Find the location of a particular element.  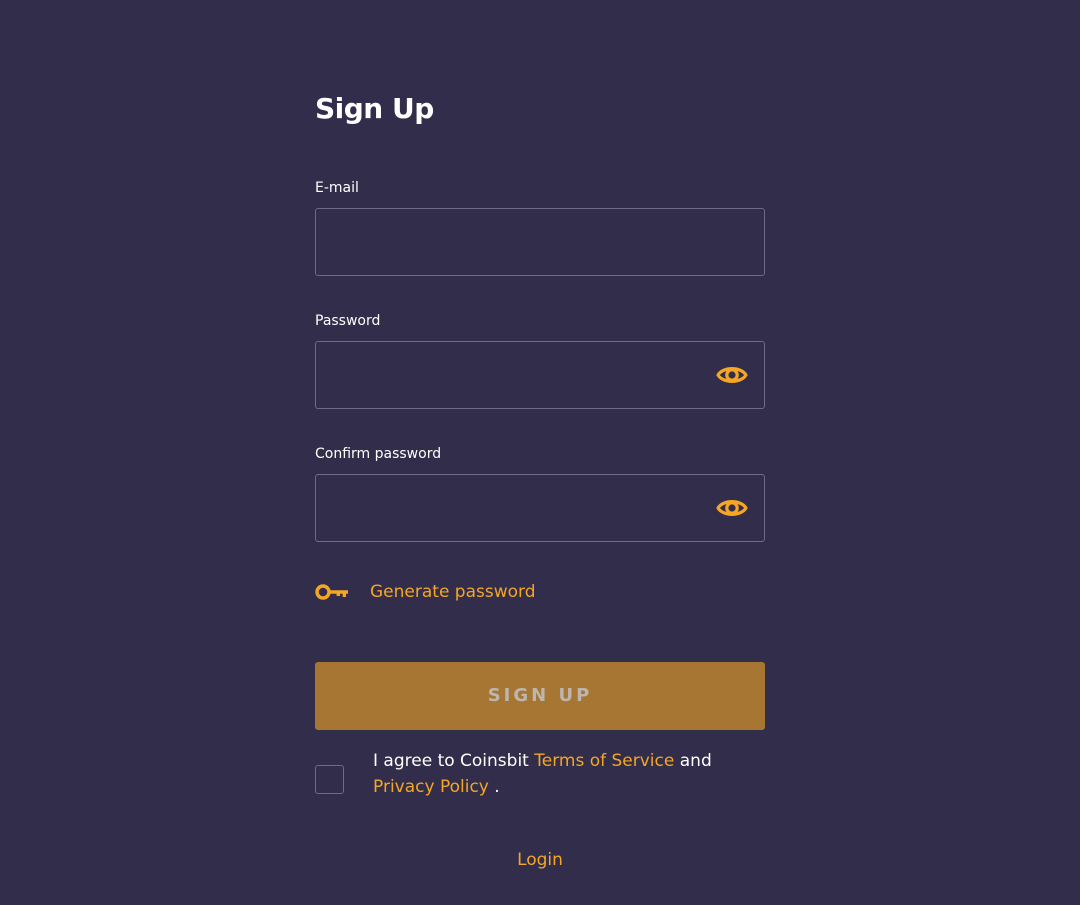

agreement-prefix: I agree to Coinsbit is located at coordinates (451, 761).